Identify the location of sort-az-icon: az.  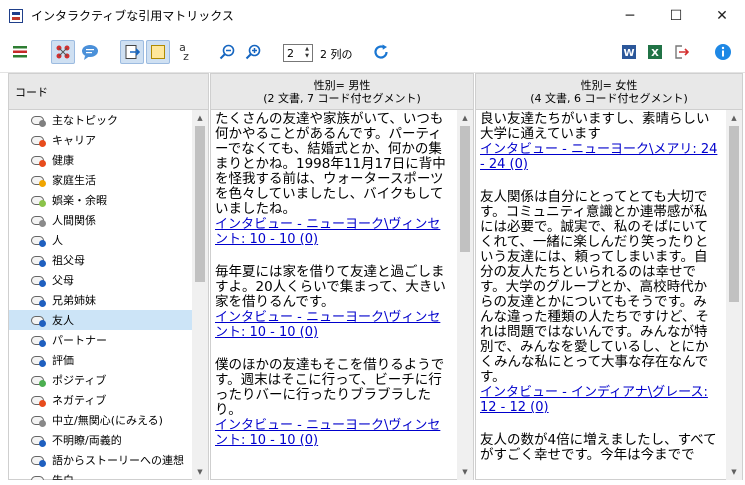
(184, 52).